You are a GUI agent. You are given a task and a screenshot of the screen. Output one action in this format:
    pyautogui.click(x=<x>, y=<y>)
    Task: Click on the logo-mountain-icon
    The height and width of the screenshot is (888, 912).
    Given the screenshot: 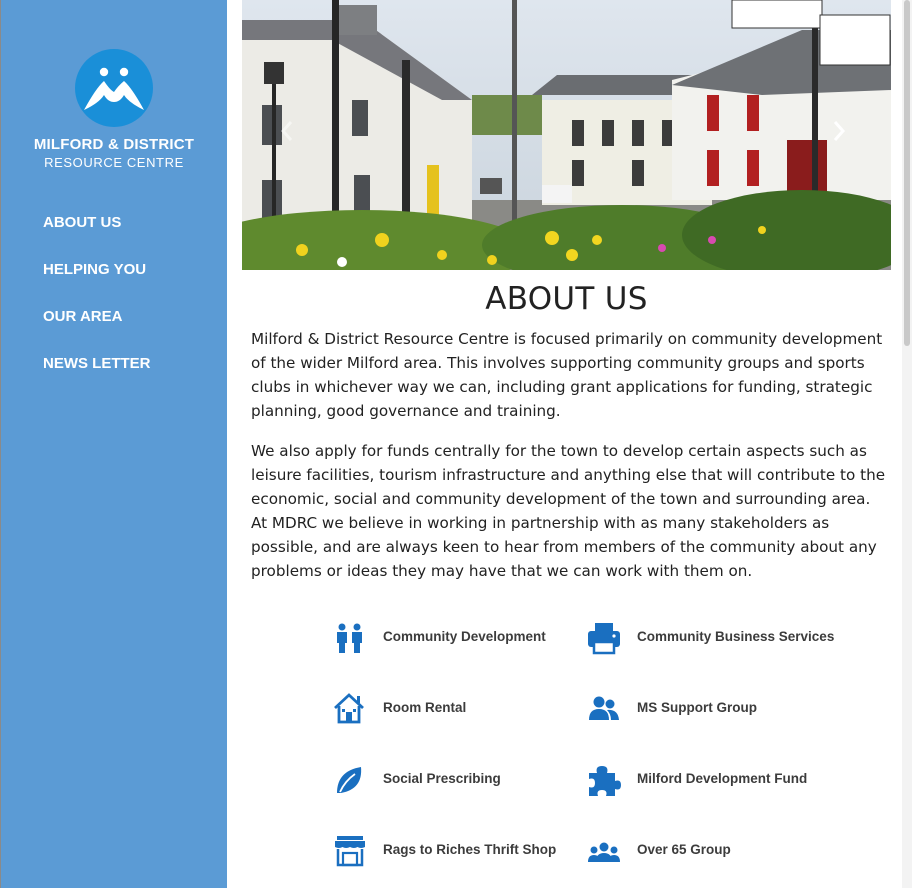 What is the action you would take?
    pyautogui.click(x=114, y=88)
    